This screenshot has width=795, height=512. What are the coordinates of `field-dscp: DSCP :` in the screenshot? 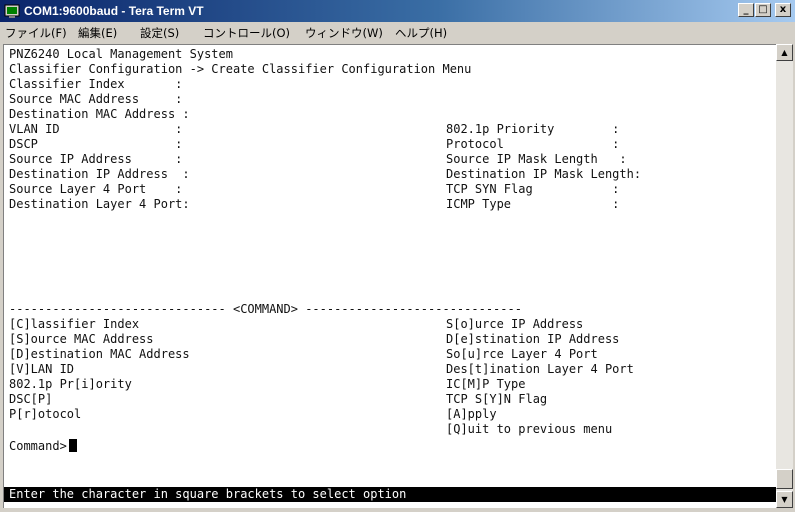 It's located at (96, 144).